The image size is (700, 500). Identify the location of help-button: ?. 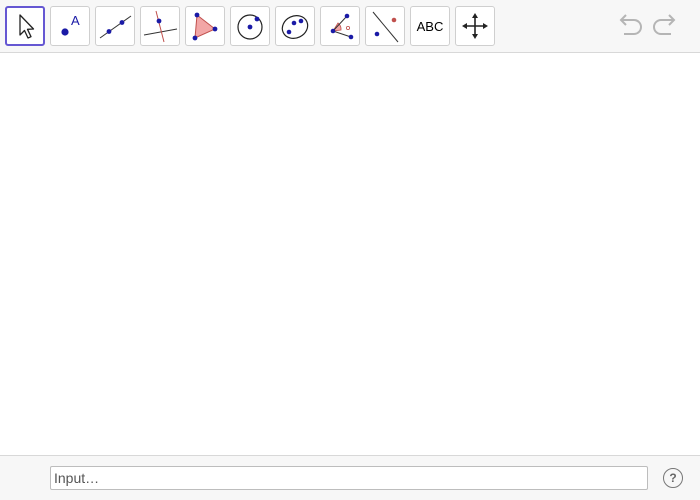
(673, 478).